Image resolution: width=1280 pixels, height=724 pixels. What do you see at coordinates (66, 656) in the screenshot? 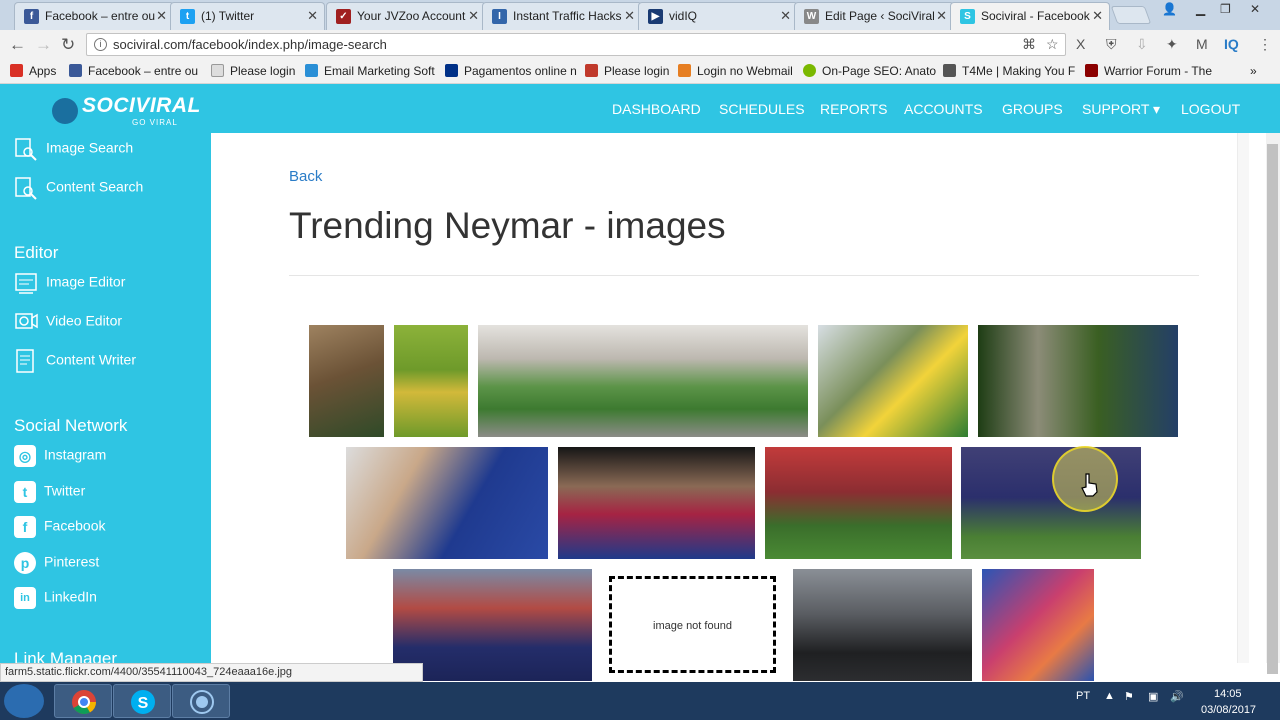
I see `link-manager-heading: Link Manager` at bounding box center [66, 656].